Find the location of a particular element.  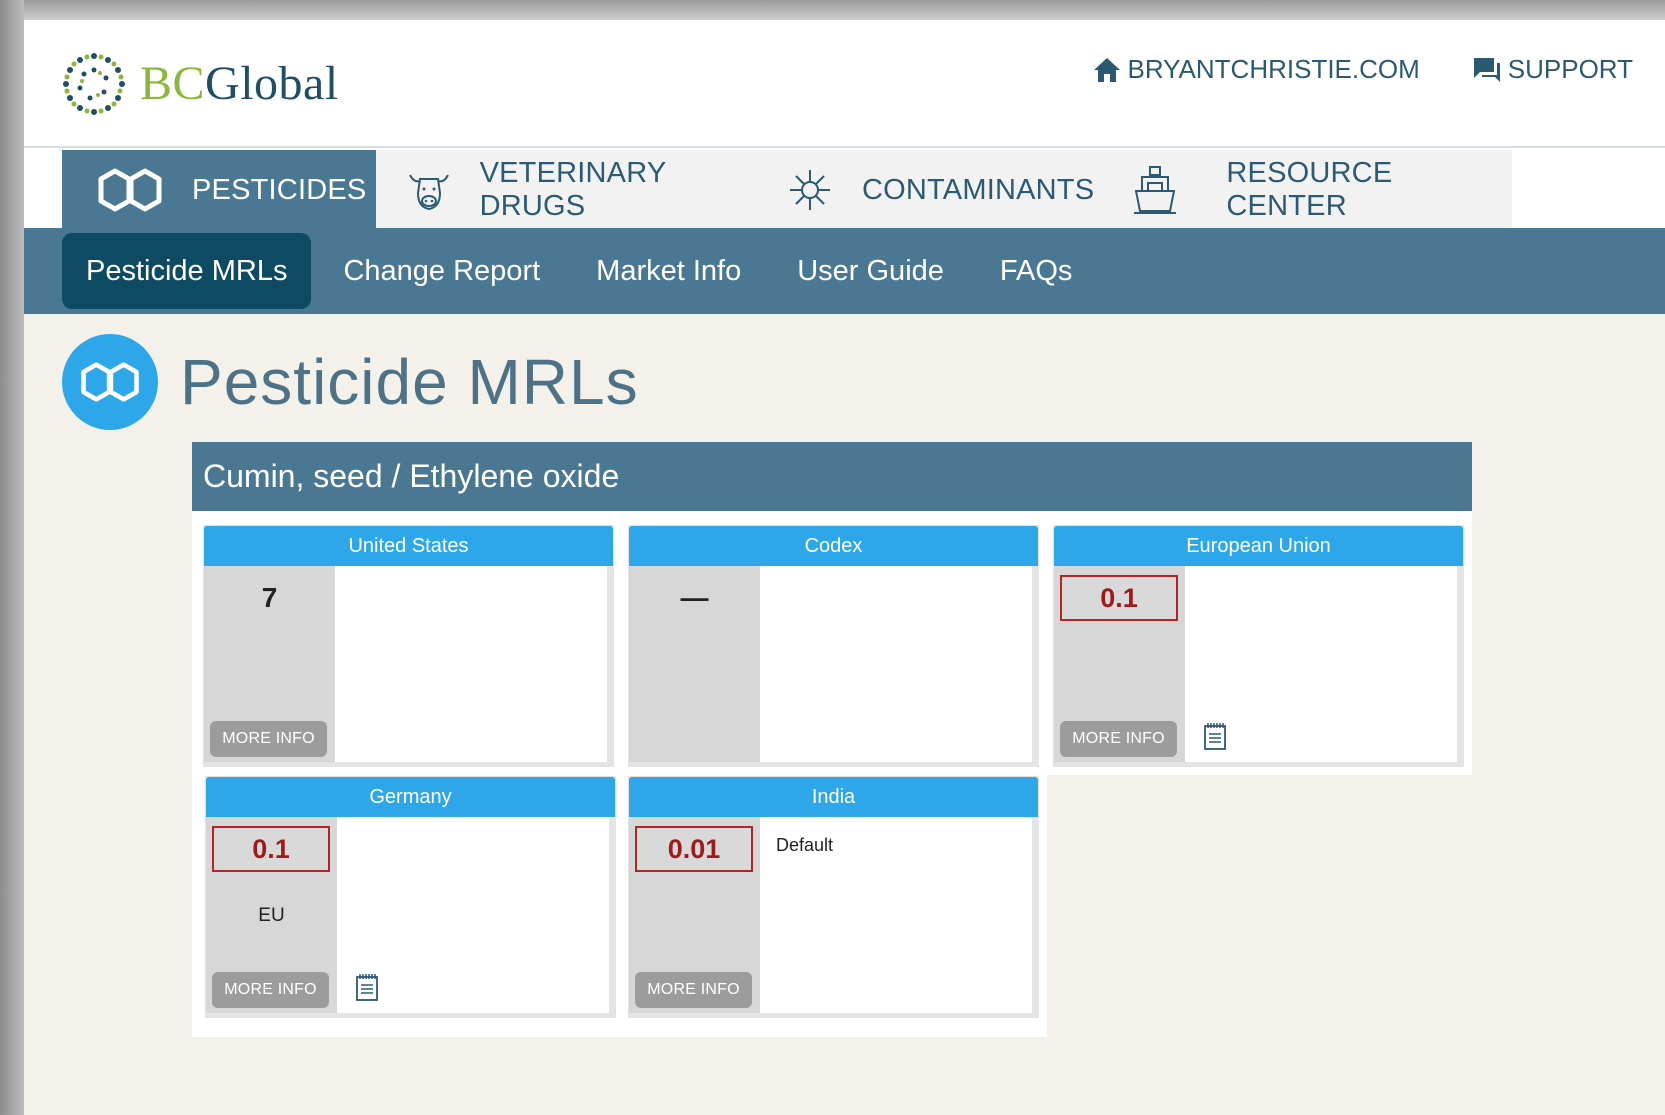

card-mrl-column: 0.1 EU MORE INFO is located at coordinates (271, 915).